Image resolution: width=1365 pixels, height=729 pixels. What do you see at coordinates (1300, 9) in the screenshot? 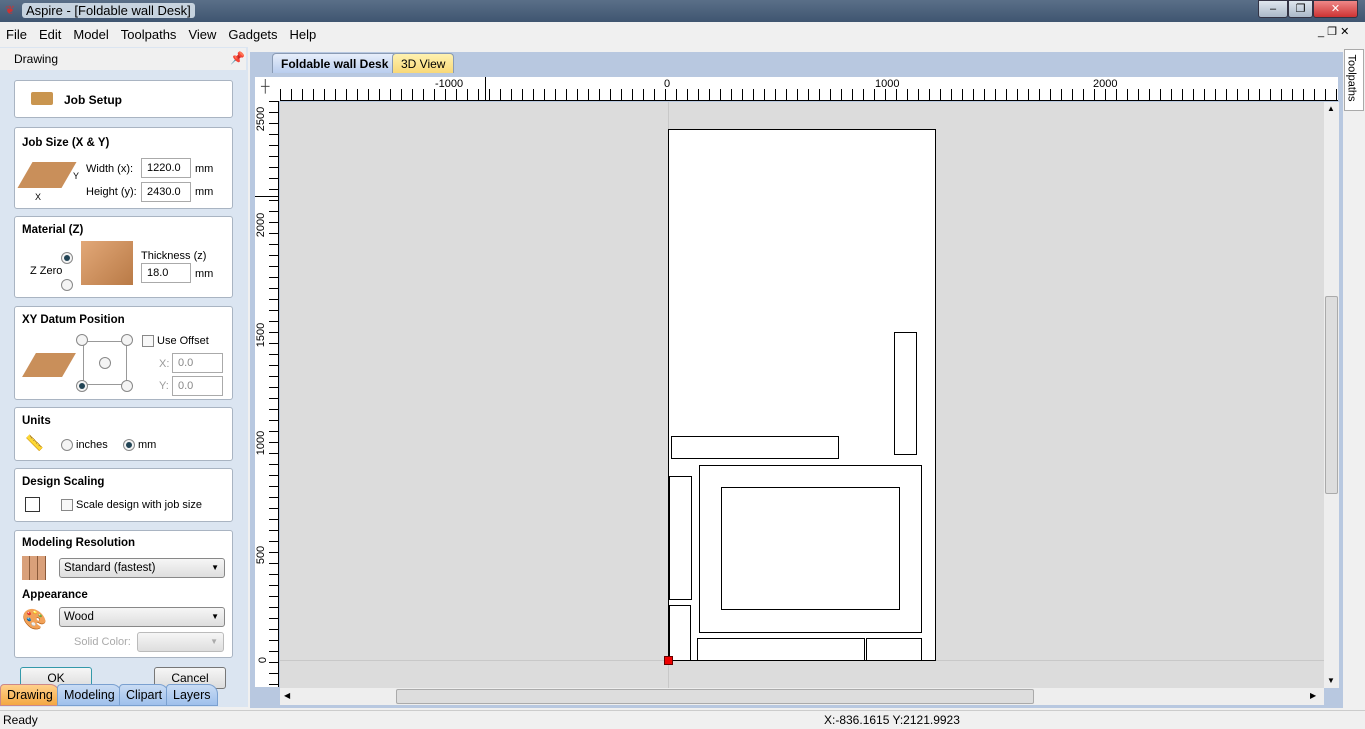
I see `maximize-button: ❐` at bounding box center [1300, 9].